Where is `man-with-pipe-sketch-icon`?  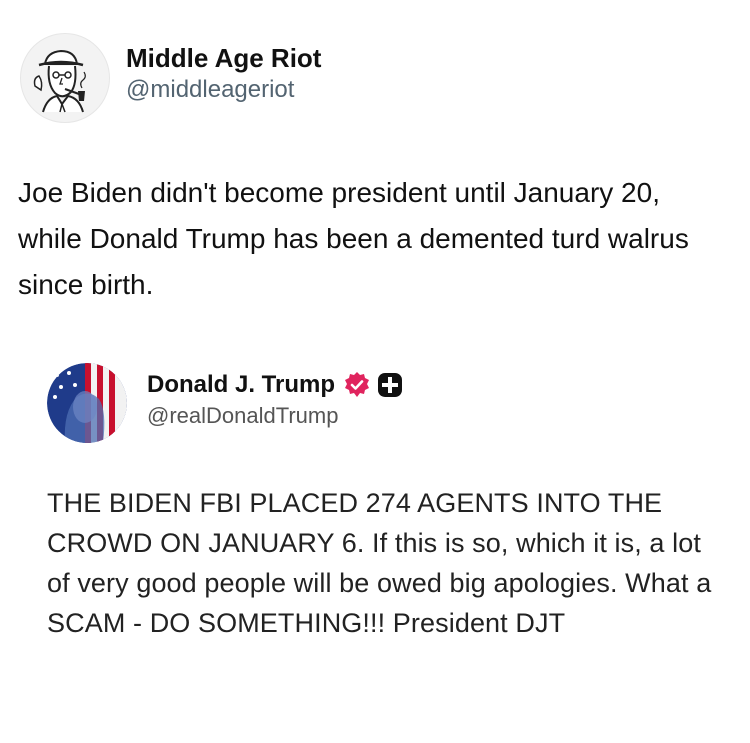
man-with-pipe-sketch-icon is located at coordinates (59, 81).